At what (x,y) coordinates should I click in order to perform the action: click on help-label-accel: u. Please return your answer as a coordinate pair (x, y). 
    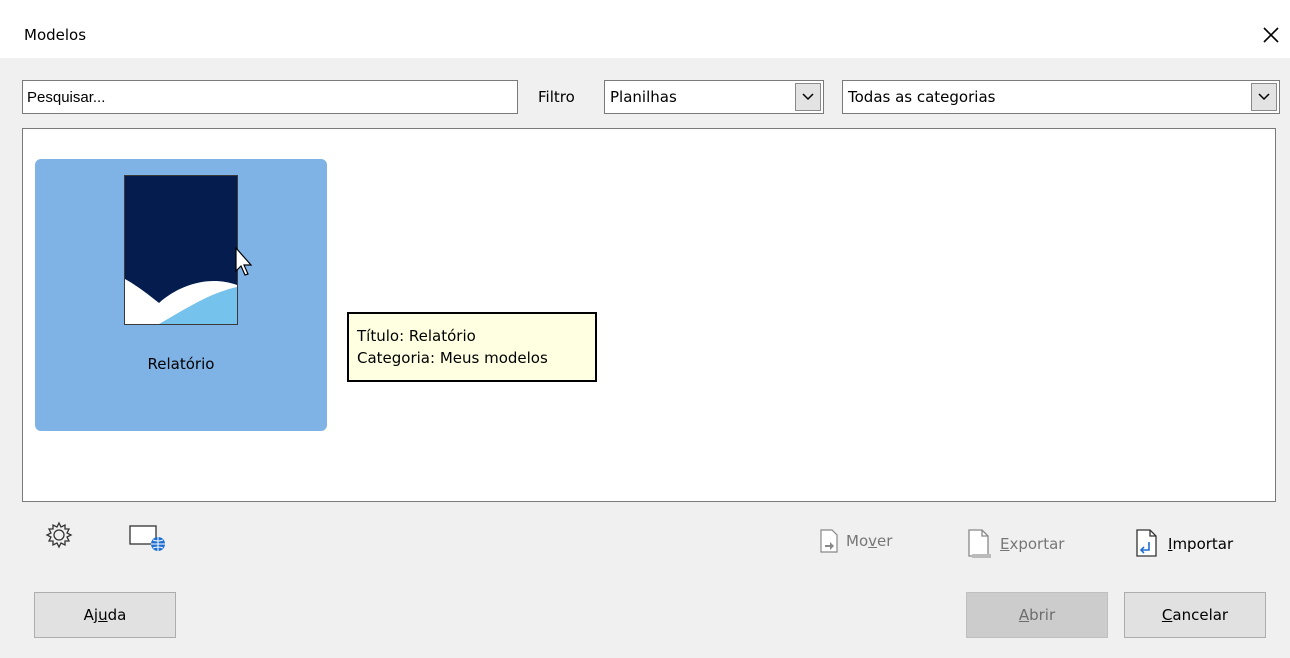
    Looking at the image, I should click on (103, 615).